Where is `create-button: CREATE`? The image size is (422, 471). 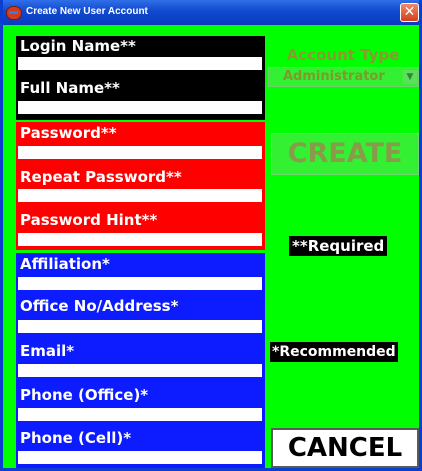 create-button: CREATE is located at coordinates (345, 154).